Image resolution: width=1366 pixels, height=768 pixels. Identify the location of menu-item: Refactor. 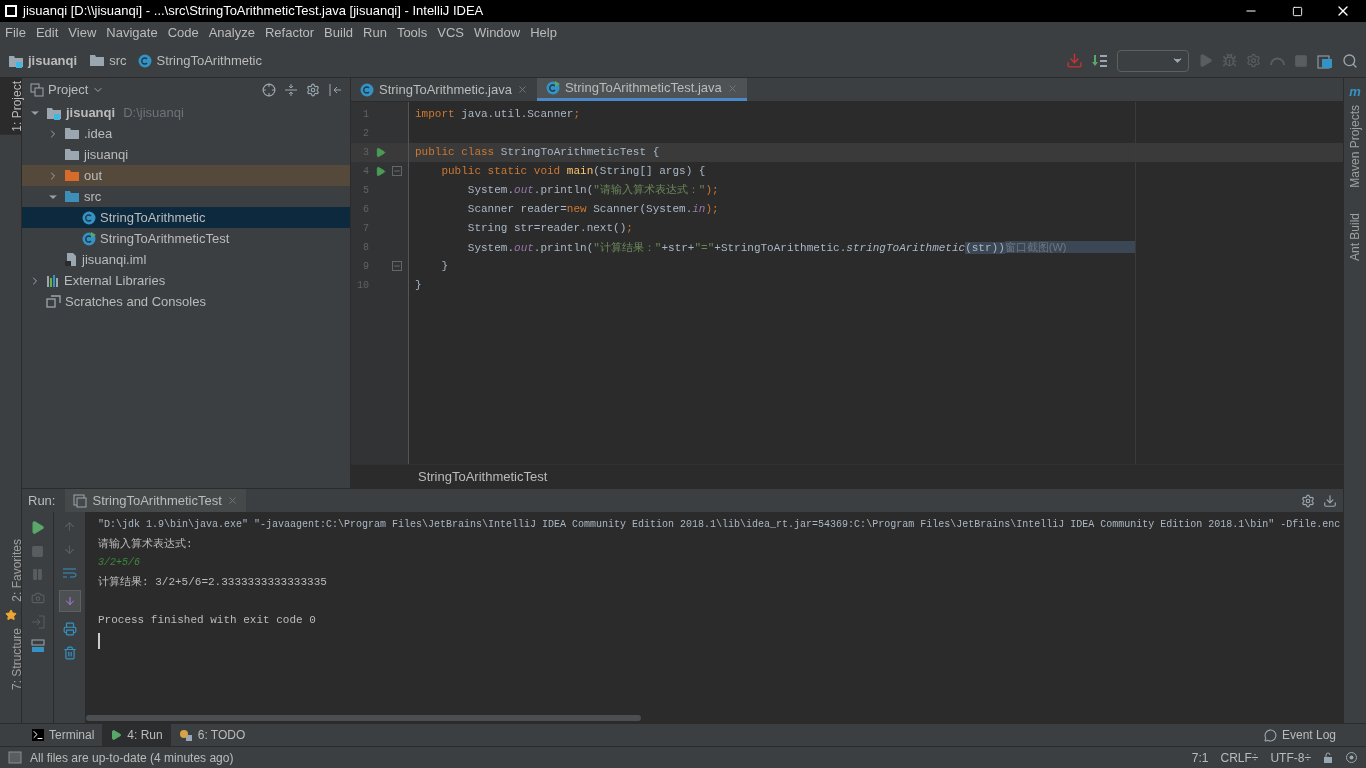
(289, 33).